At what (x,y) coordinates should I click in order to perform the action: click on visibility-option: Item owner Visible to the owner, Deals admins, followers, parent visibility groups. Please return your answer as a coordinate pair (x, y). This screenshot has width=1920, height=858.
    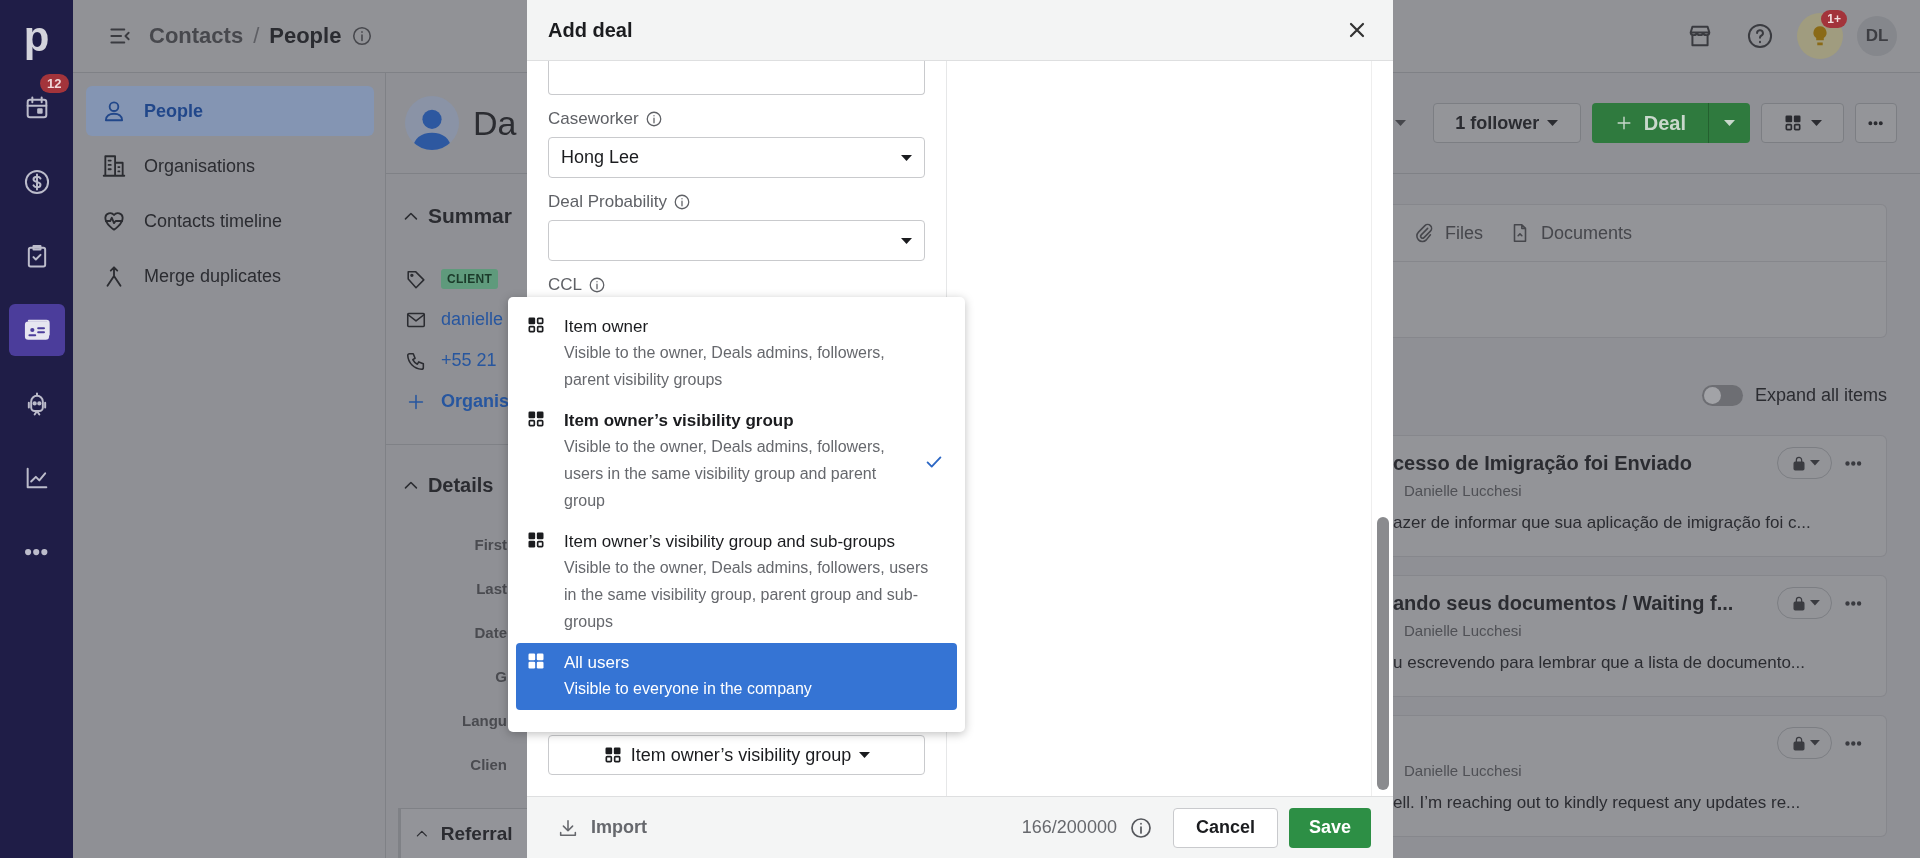
    Looking at the image, I should click on (736, 354).